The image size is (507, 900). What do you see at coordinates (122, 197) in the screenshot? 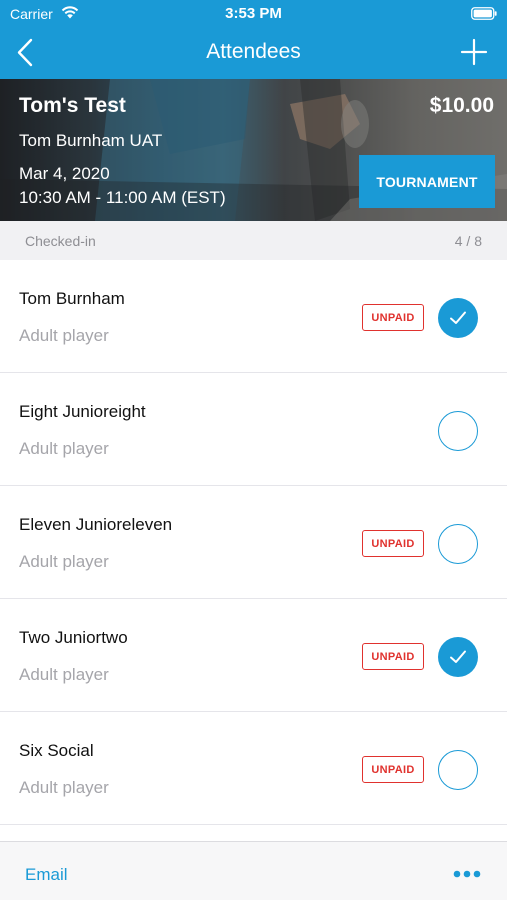
I see `event-time: 10:30 AM - 11:00 AM (EST)` at bounding box center [122, 197].